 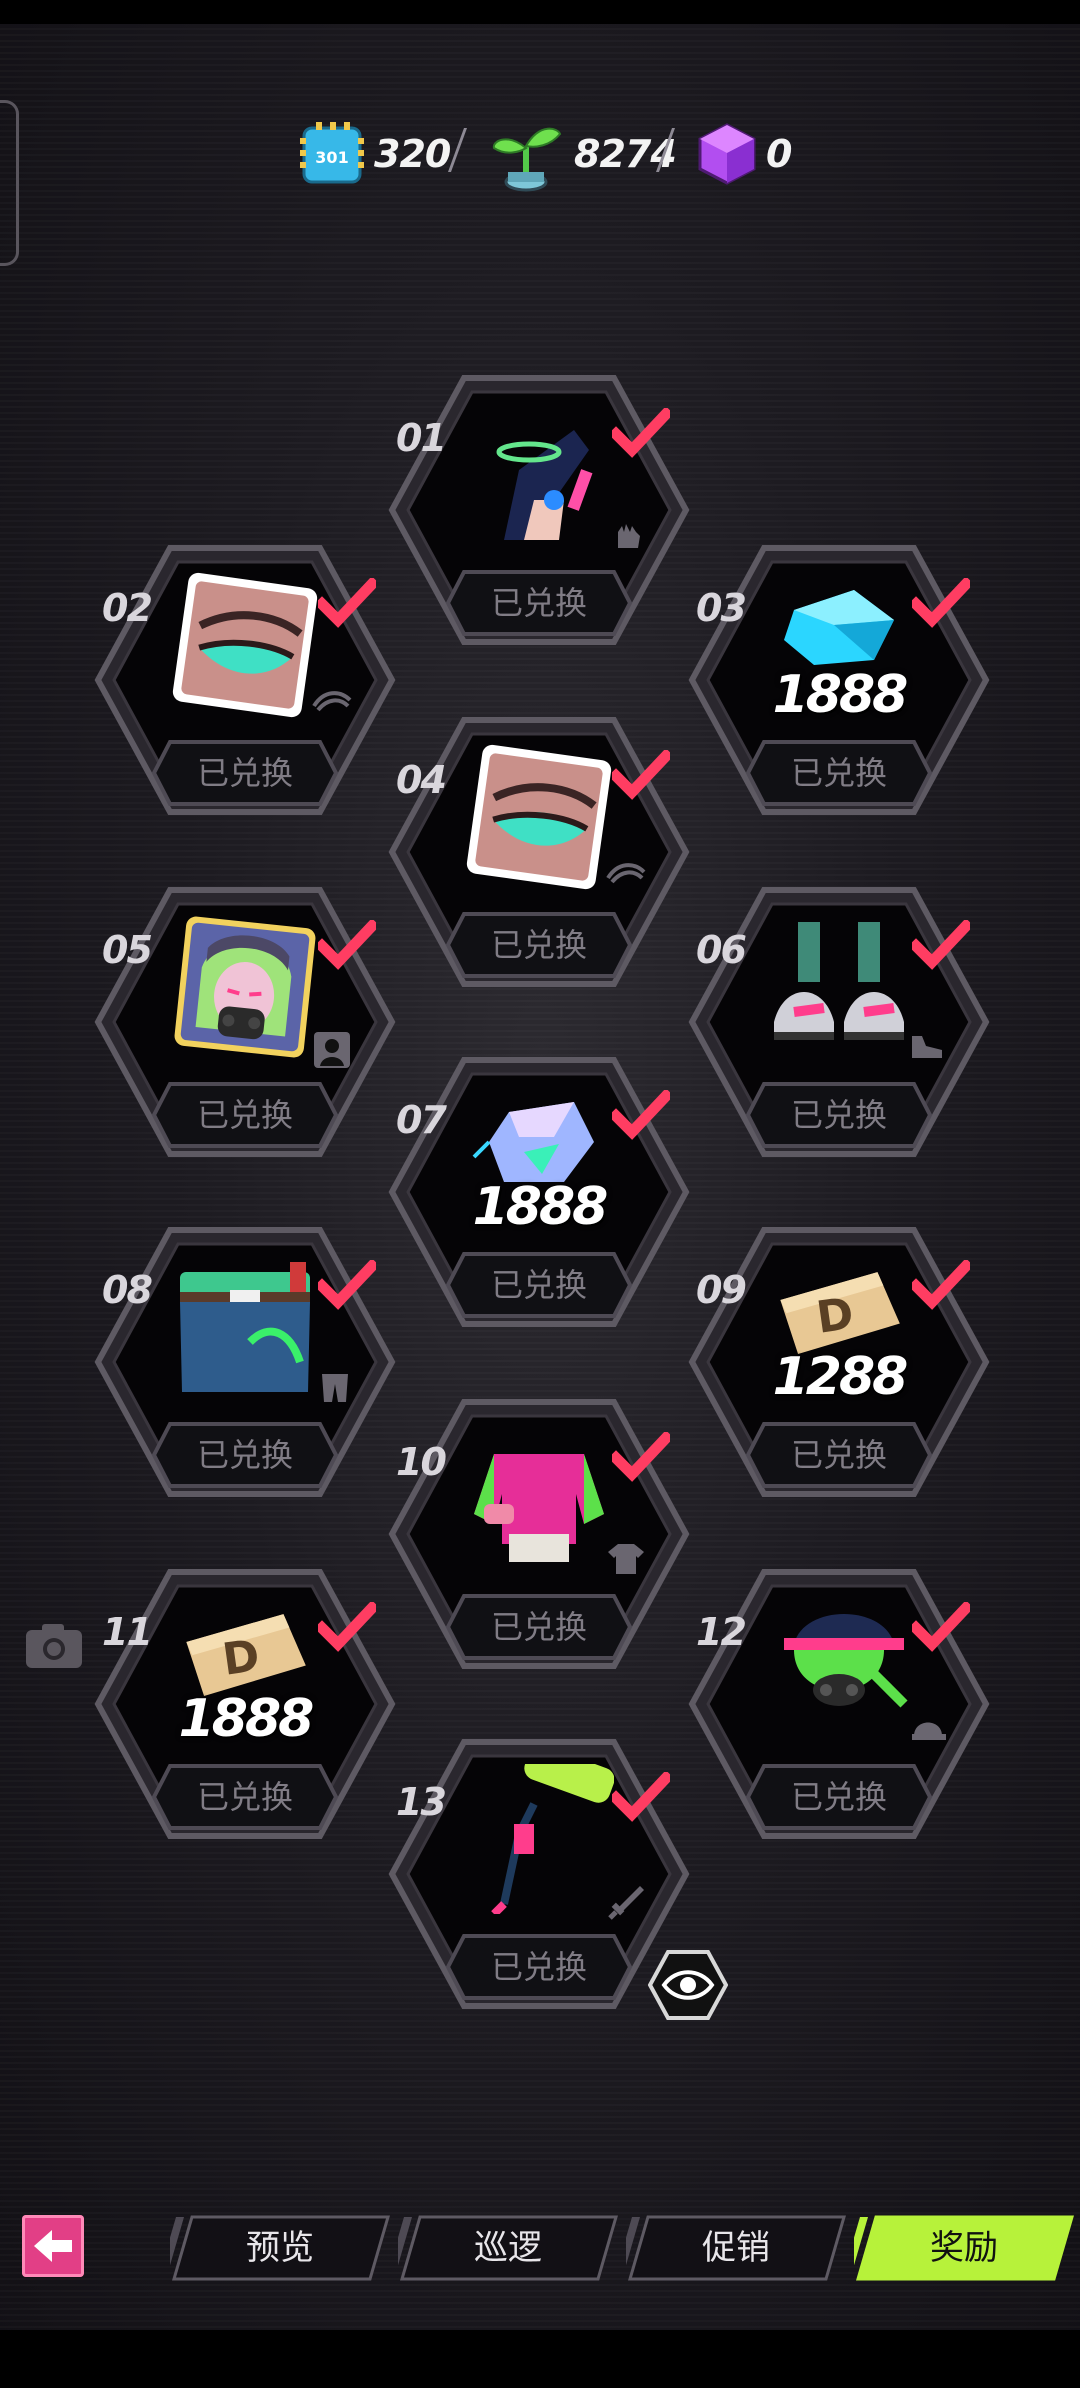 What do you see at coordinates (539, 1499) in the screenshot?
I see `jacket-art` at bounding box center [539, 1499].